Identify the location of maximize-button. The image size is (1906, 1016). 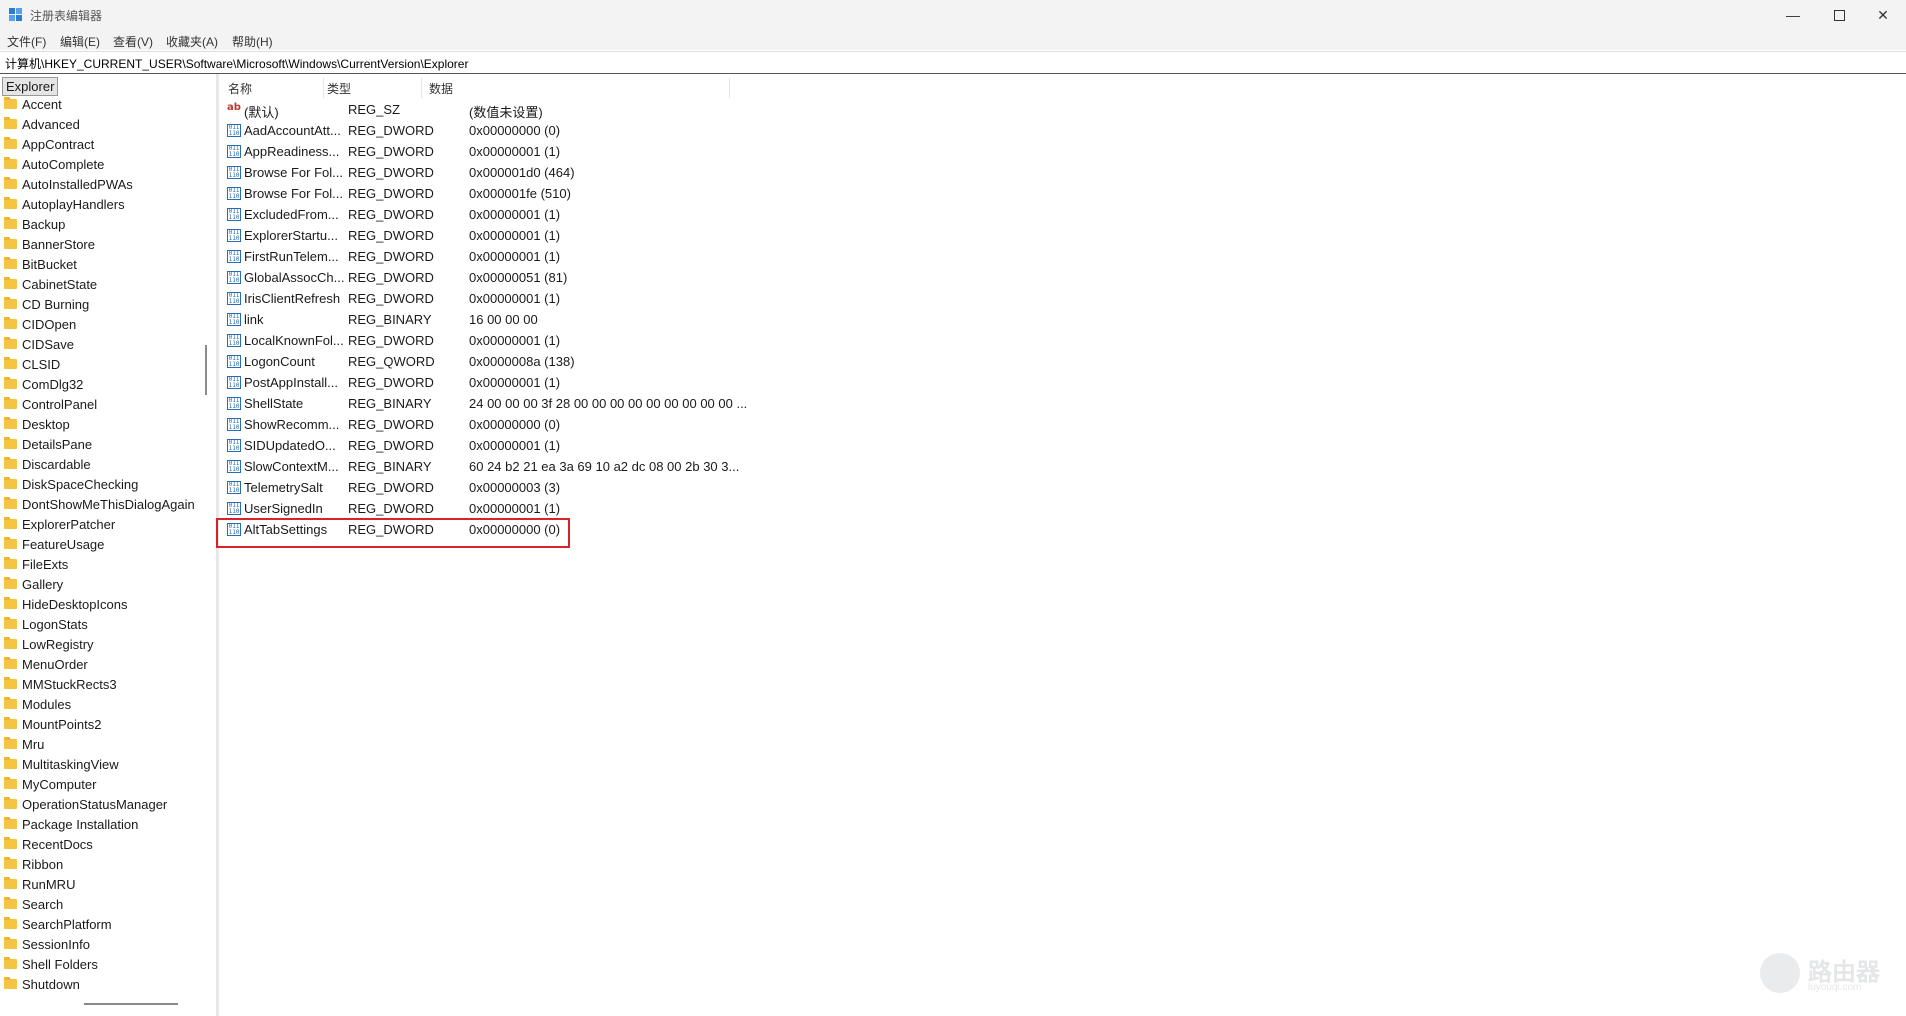
(1839, 15).